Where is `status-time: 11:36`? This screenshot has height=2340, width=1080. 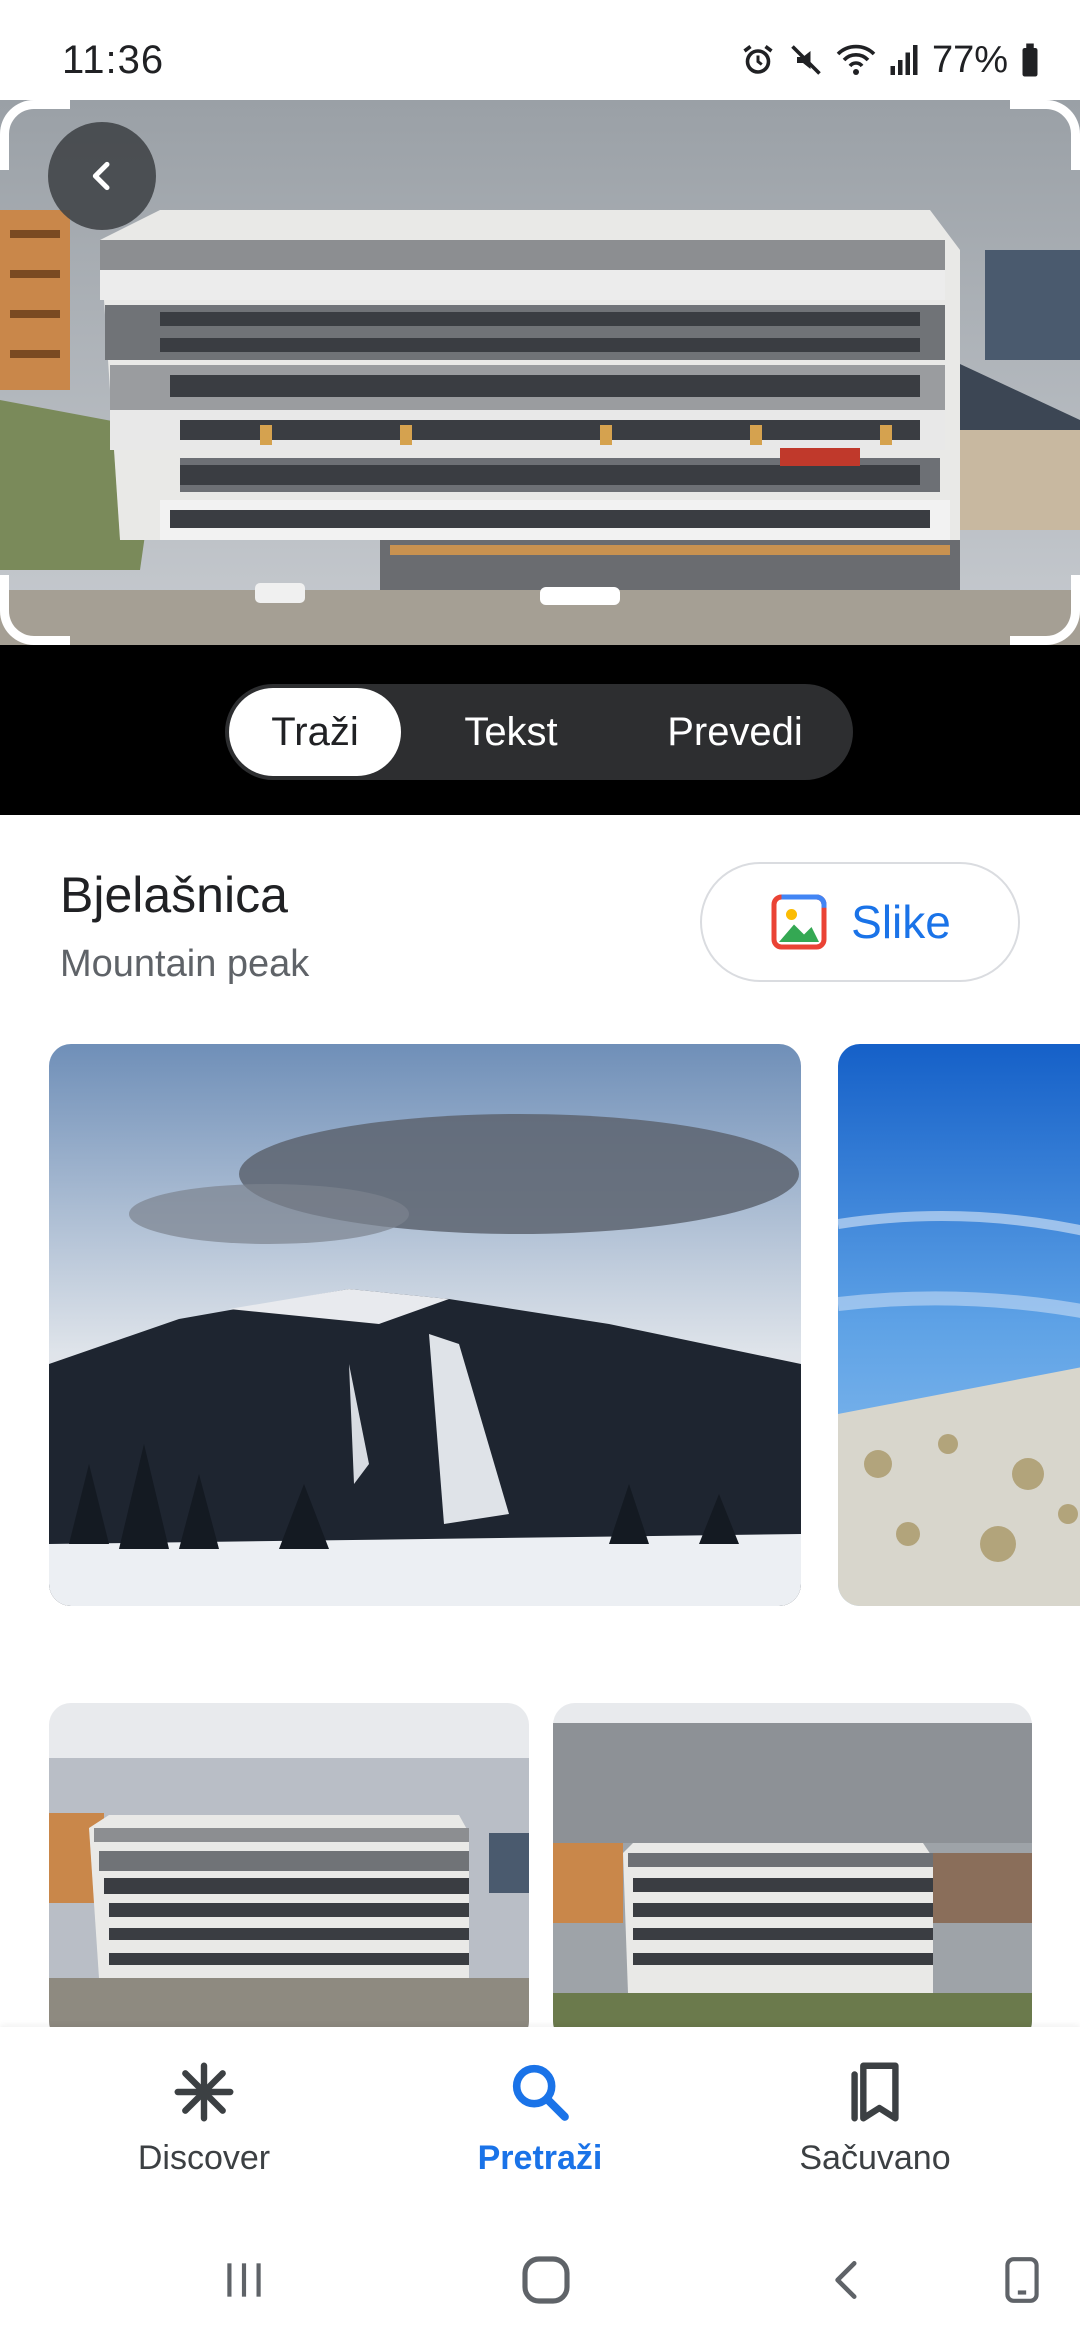
status-time: 11:36 is located at coordinates (113, 60).